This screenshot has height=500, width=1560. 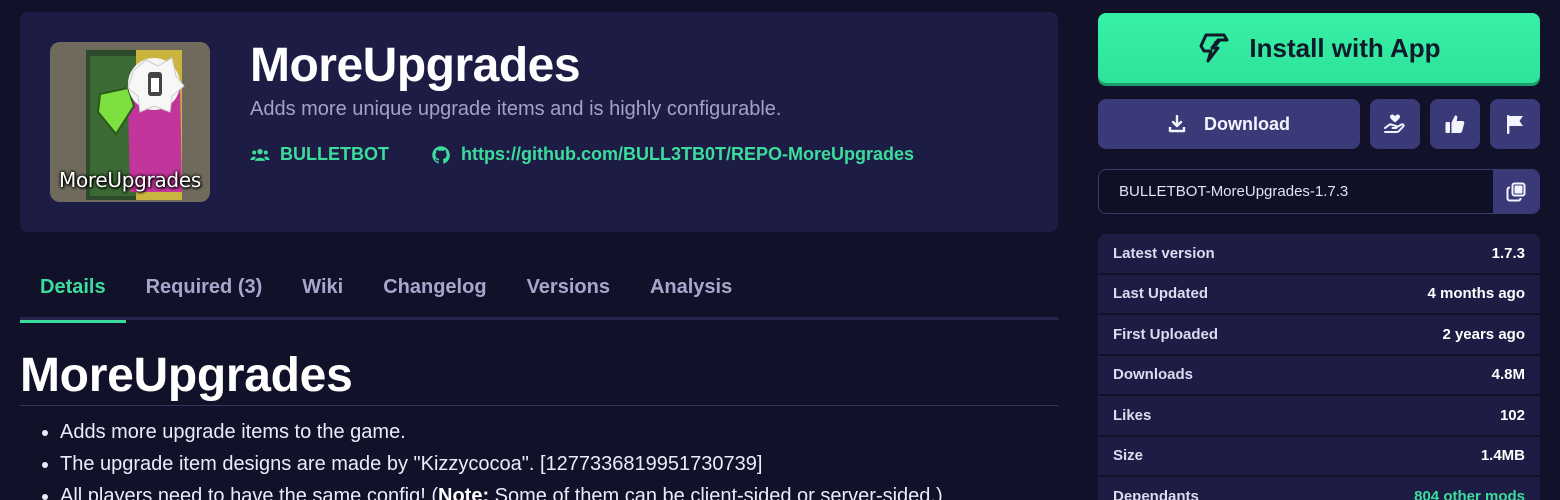 What do you see at coordinates (1164, 253) in the screenshot?
I see `info-key: Latest version` at bounding box center [1164, 253].